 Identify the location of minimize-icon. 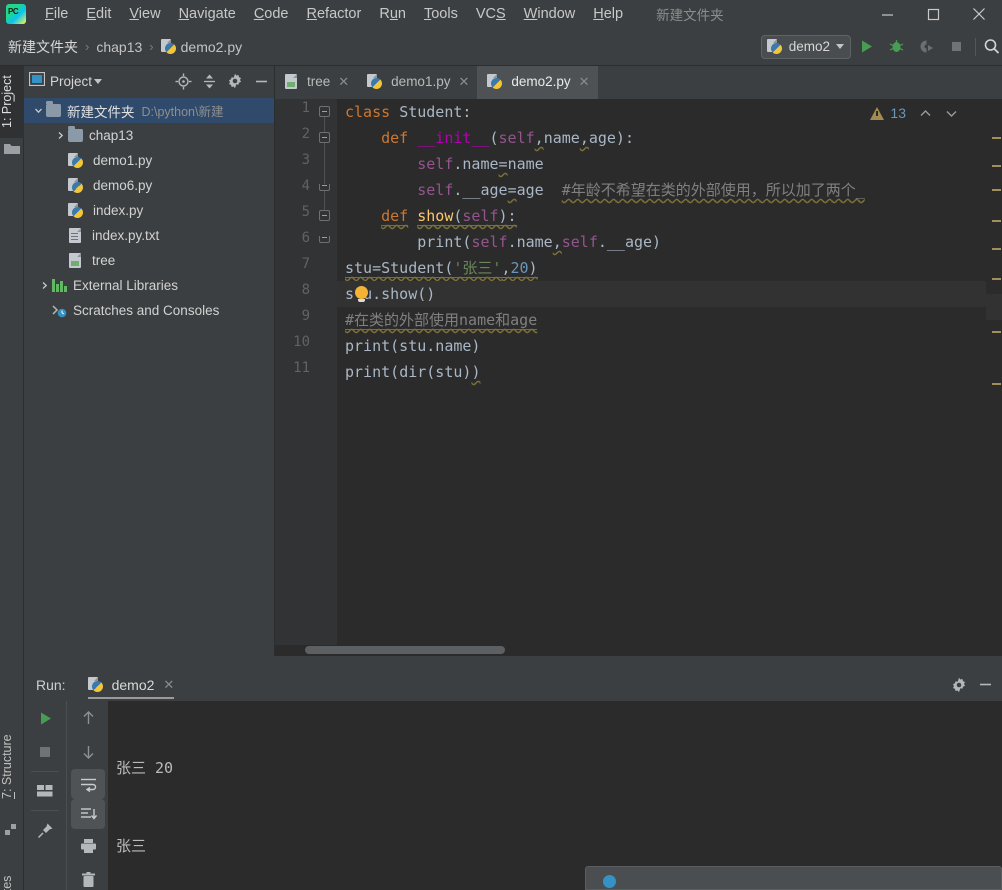
(887, 14).